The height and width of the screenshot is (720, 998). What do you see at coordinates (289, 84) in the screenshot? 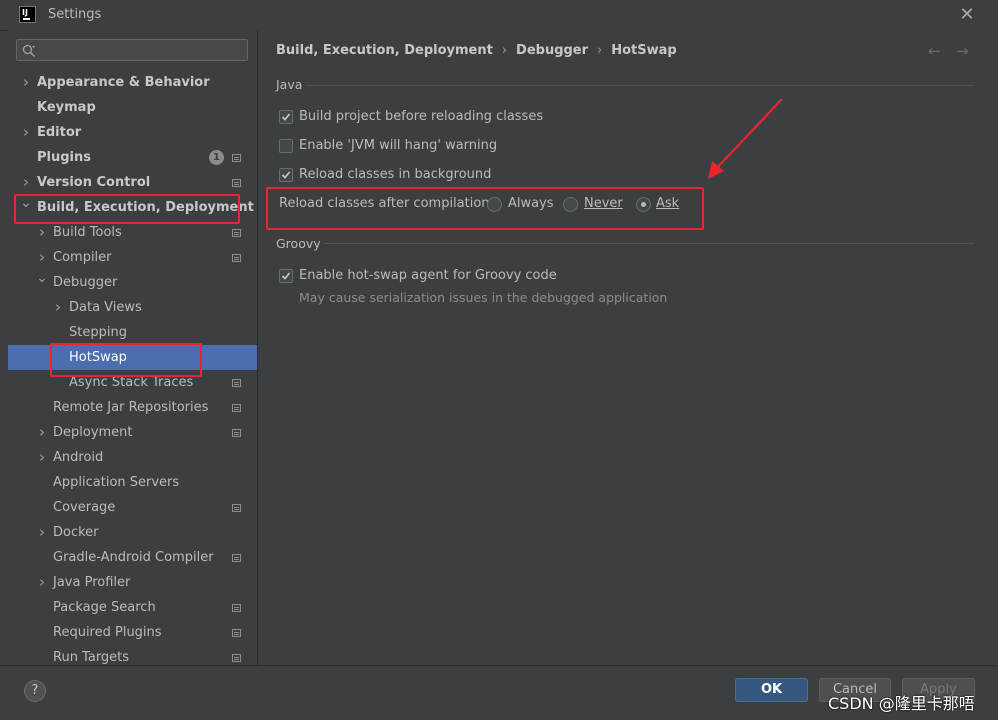
I see `java-section-title: Java` at bounding box center [289, 84].